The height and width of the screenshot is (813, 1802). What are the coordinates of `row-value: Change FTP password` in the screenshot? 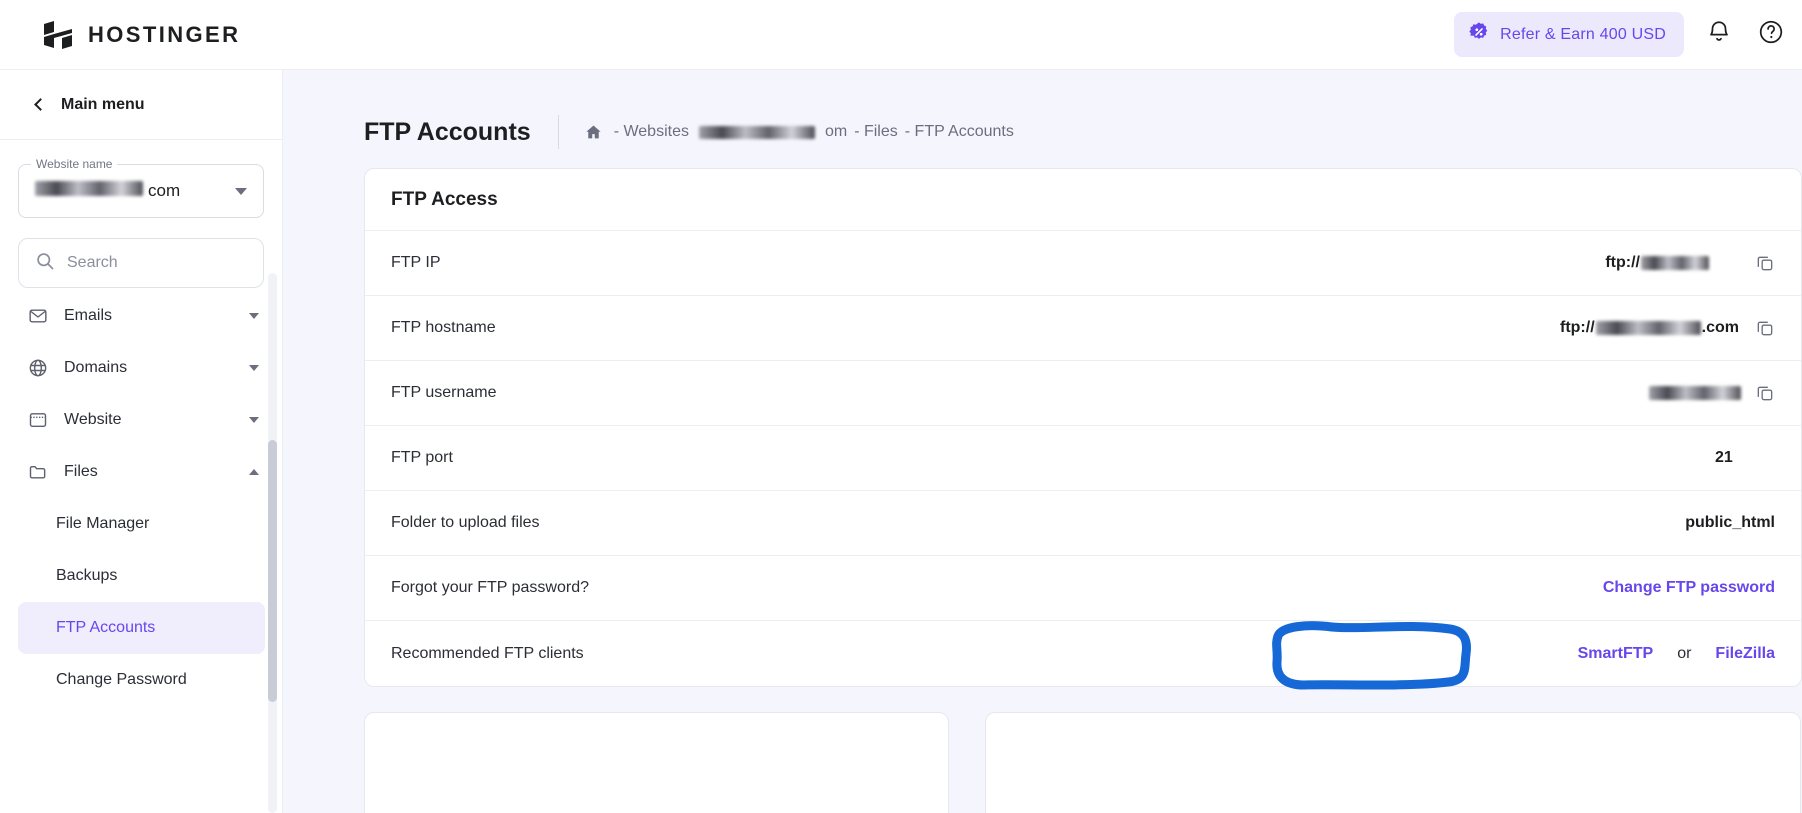 It's located at (1569, 588).